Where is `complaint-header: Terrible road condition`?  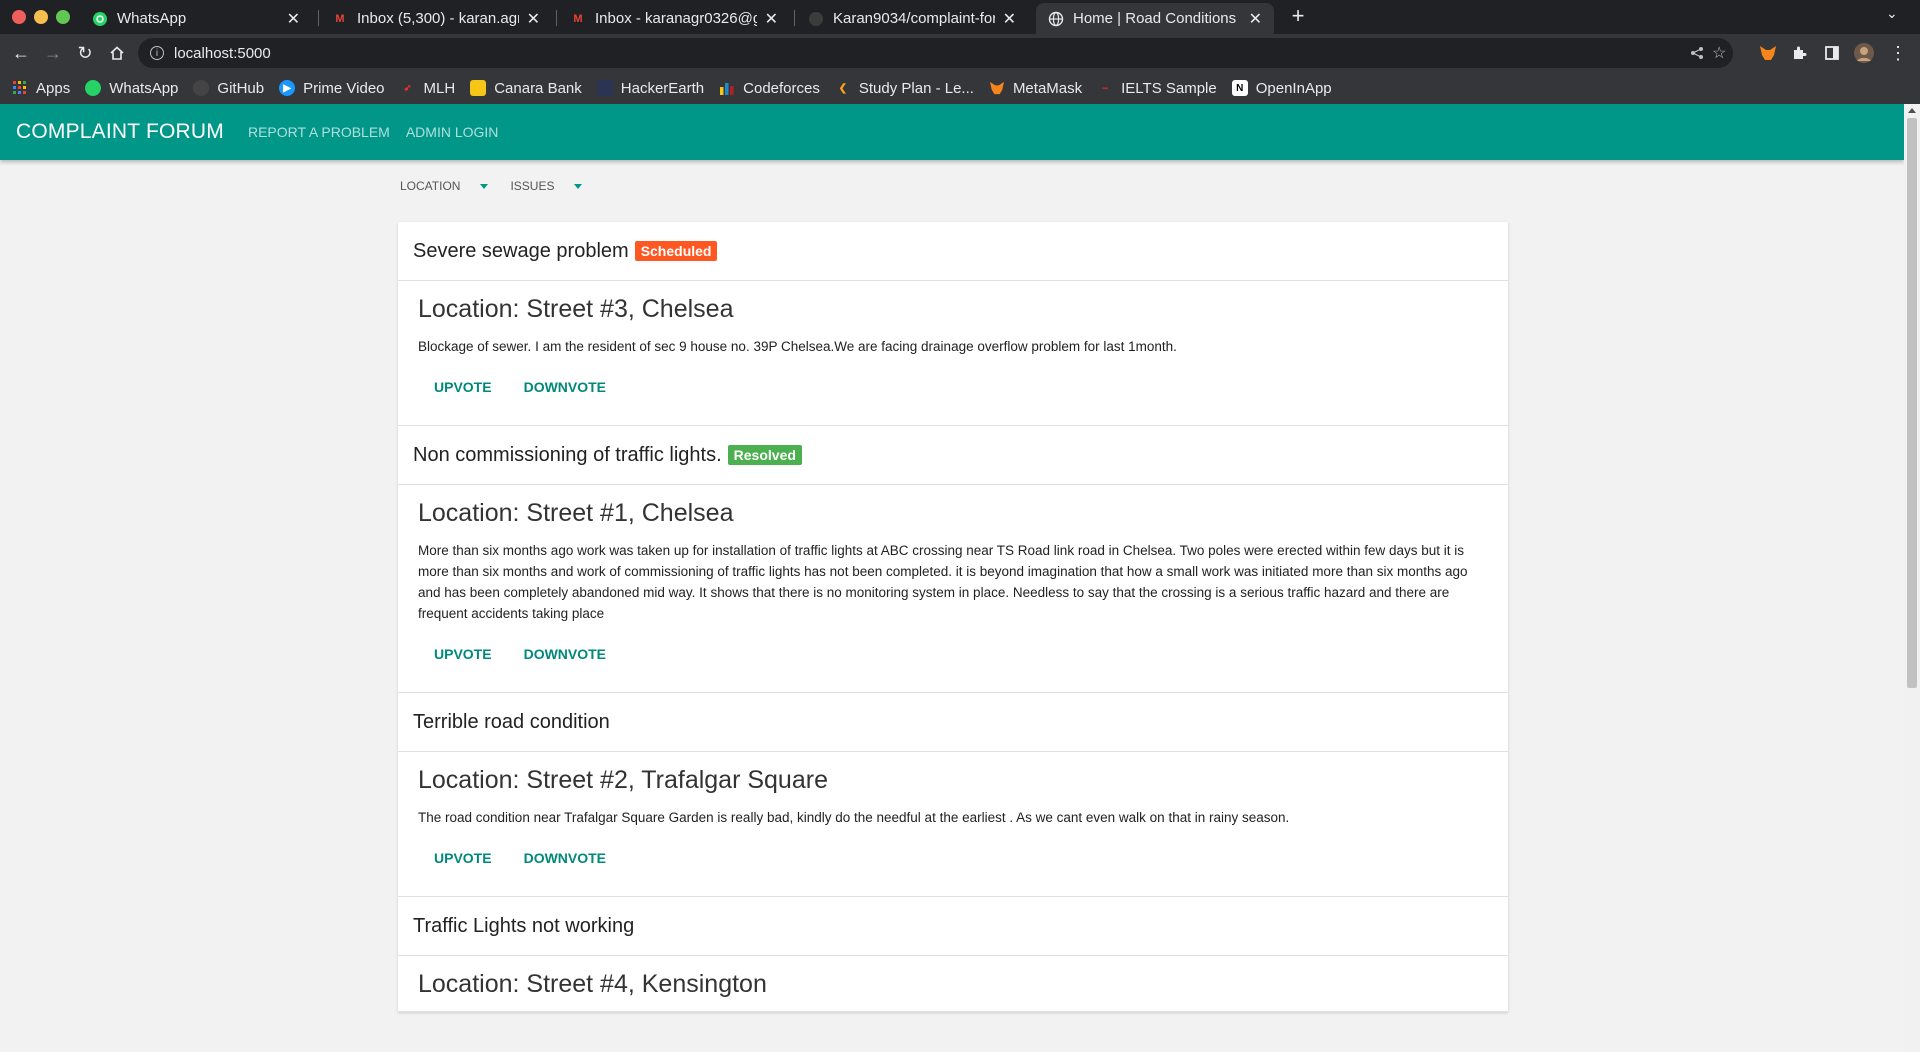
complaint-header: Terrible road condition is located at coordinates (953, 722).